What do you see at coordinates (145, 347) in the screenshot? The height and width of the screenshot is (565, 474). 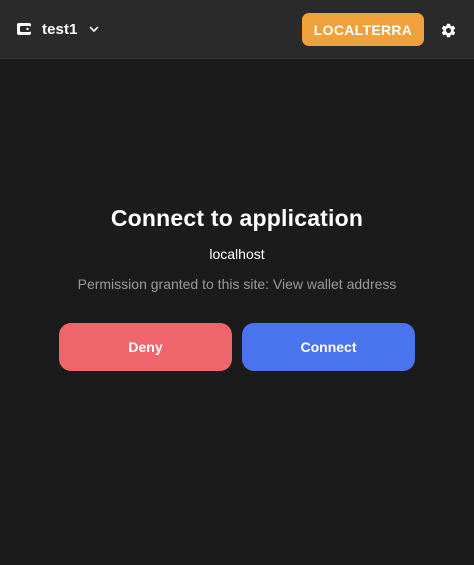 I see `deny-button: Deny` at bounding box center [145, 347].